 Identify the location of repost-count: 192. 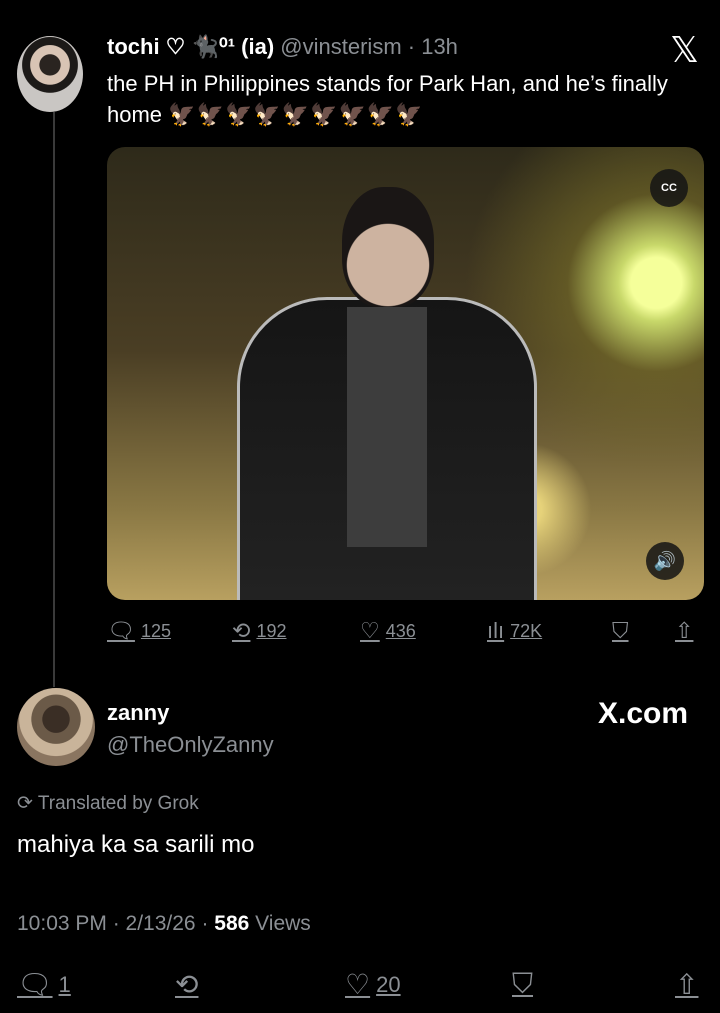
(271, 630).